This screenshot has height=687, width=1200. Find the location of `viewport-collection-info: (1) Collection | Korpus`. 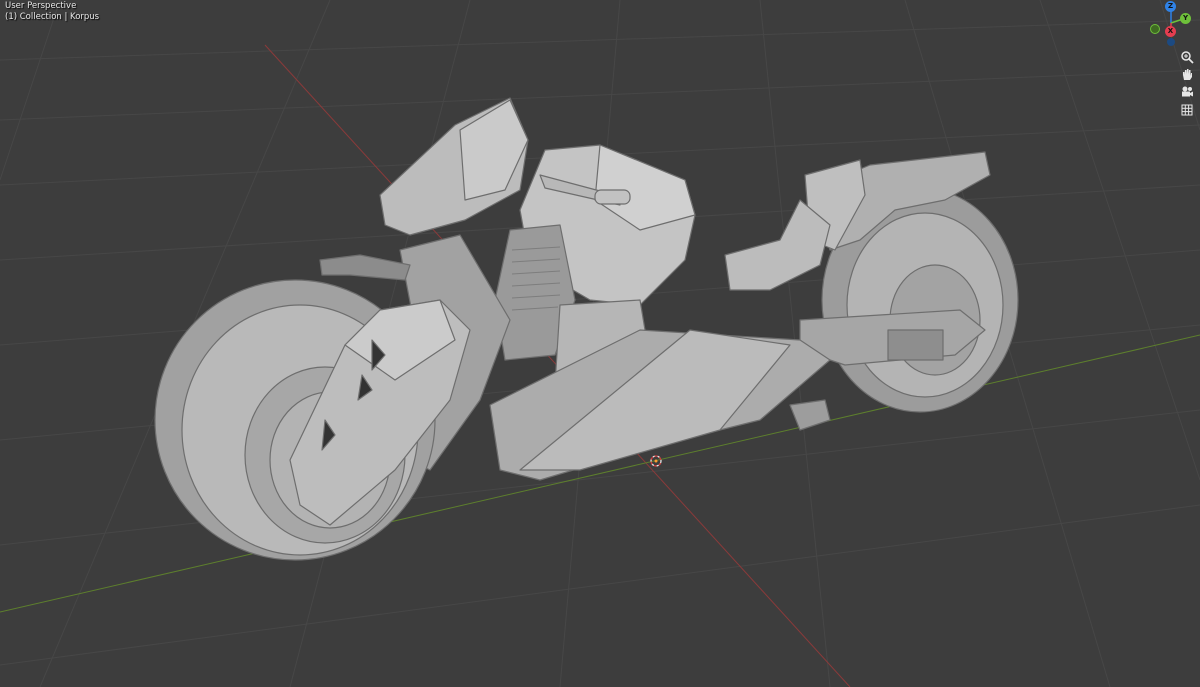

viewport-collection-info: (1) Collection | Korpus is located at coordinates (52, 17).